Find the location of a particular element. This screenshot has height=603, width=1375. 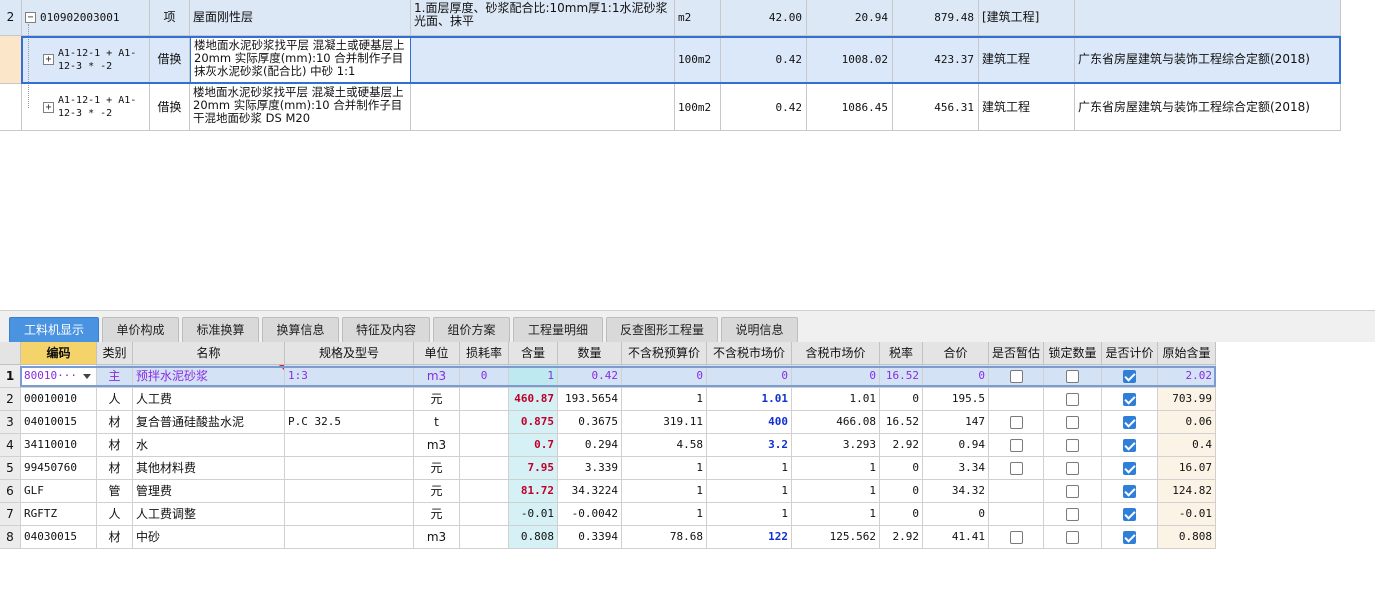

tab-labor-material-machine: 工料机显示 is located at coordinates (54, 329).